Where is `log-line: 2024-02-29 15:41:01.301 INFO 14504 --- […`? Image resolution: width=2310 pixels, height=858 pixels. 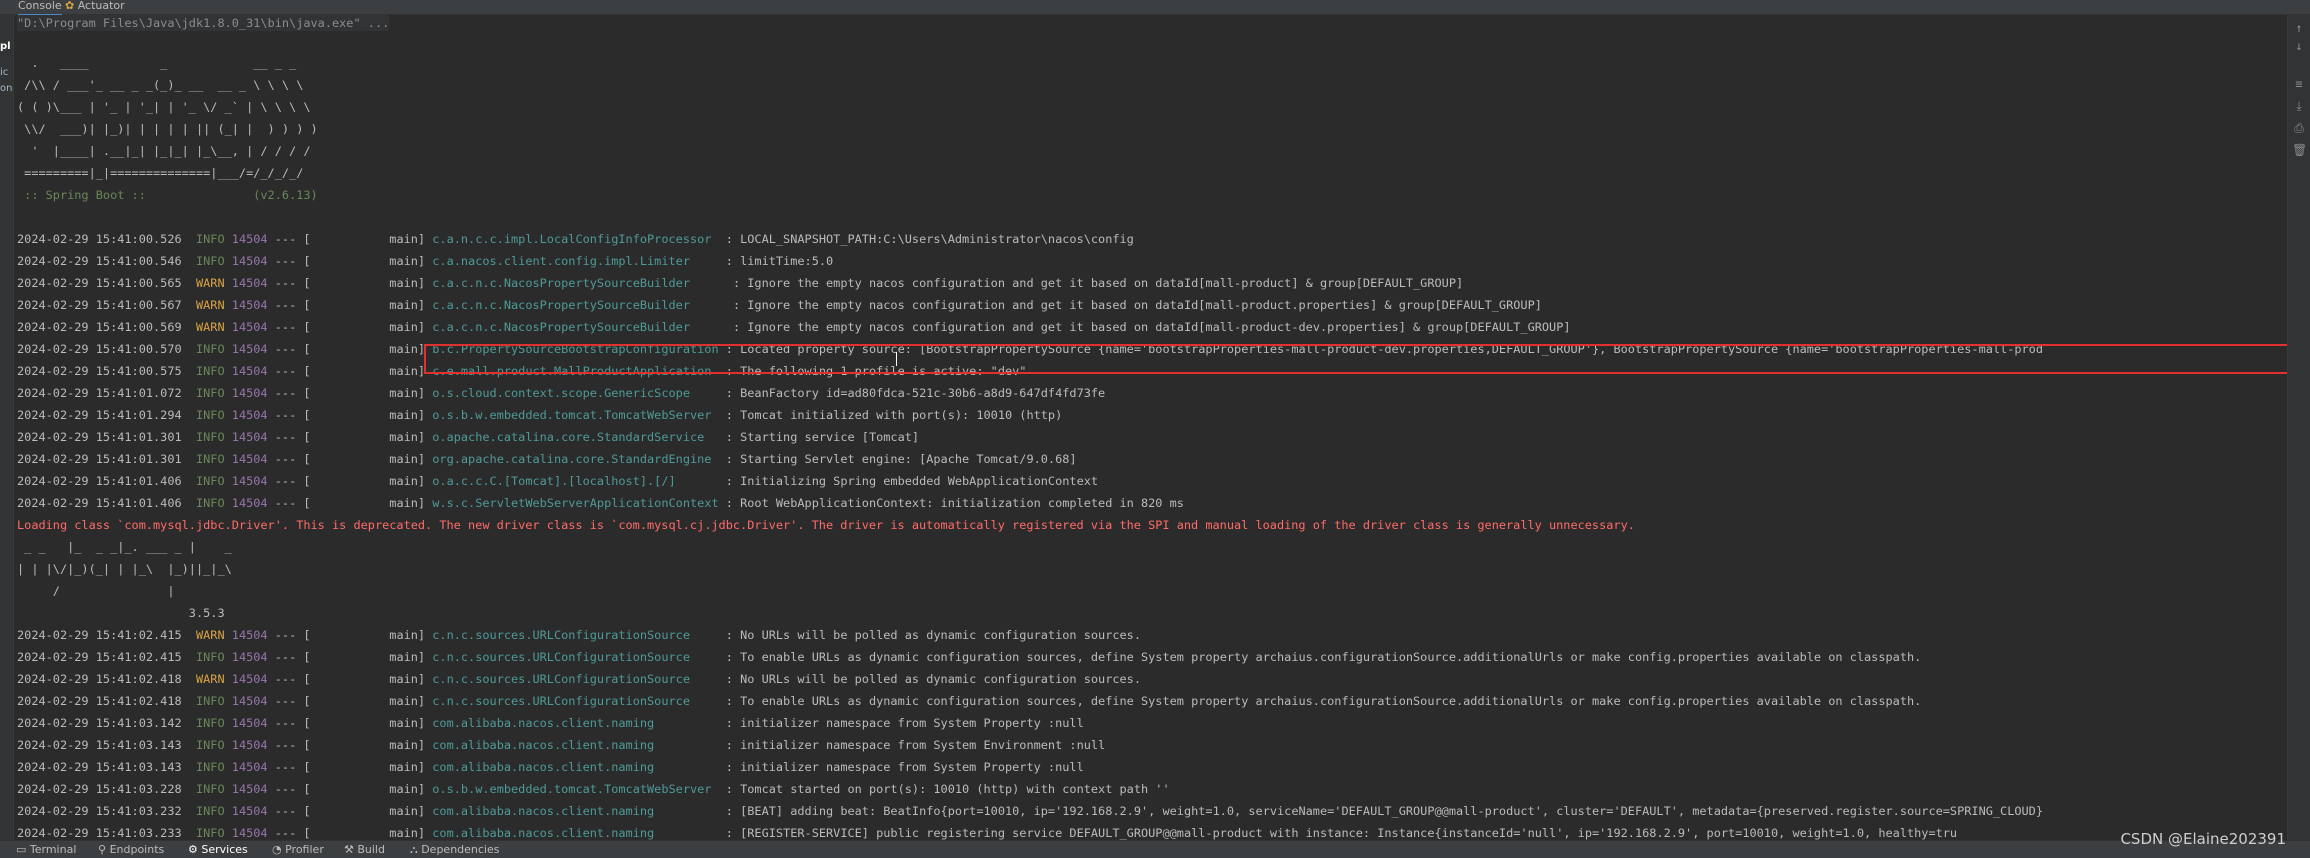 log-line: 2024-02-29 15:41:01.301 INFO 14504 --- [… is located at coordinates (547, 459).